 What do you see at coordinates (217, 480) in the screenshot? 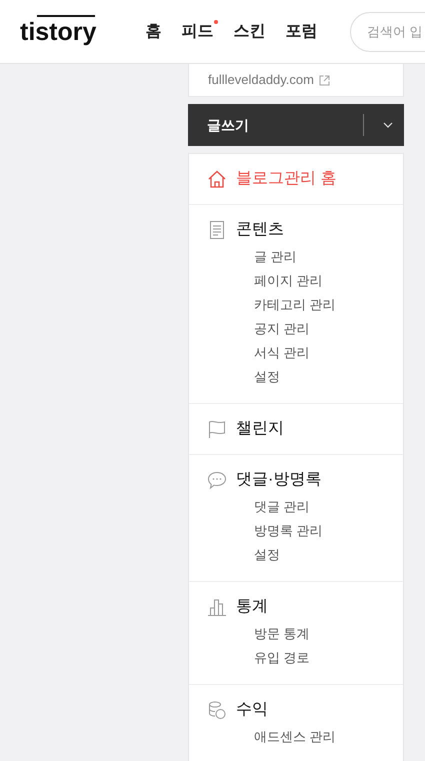
I see `speech-bubble-icon` at bounding box center [217, 480].